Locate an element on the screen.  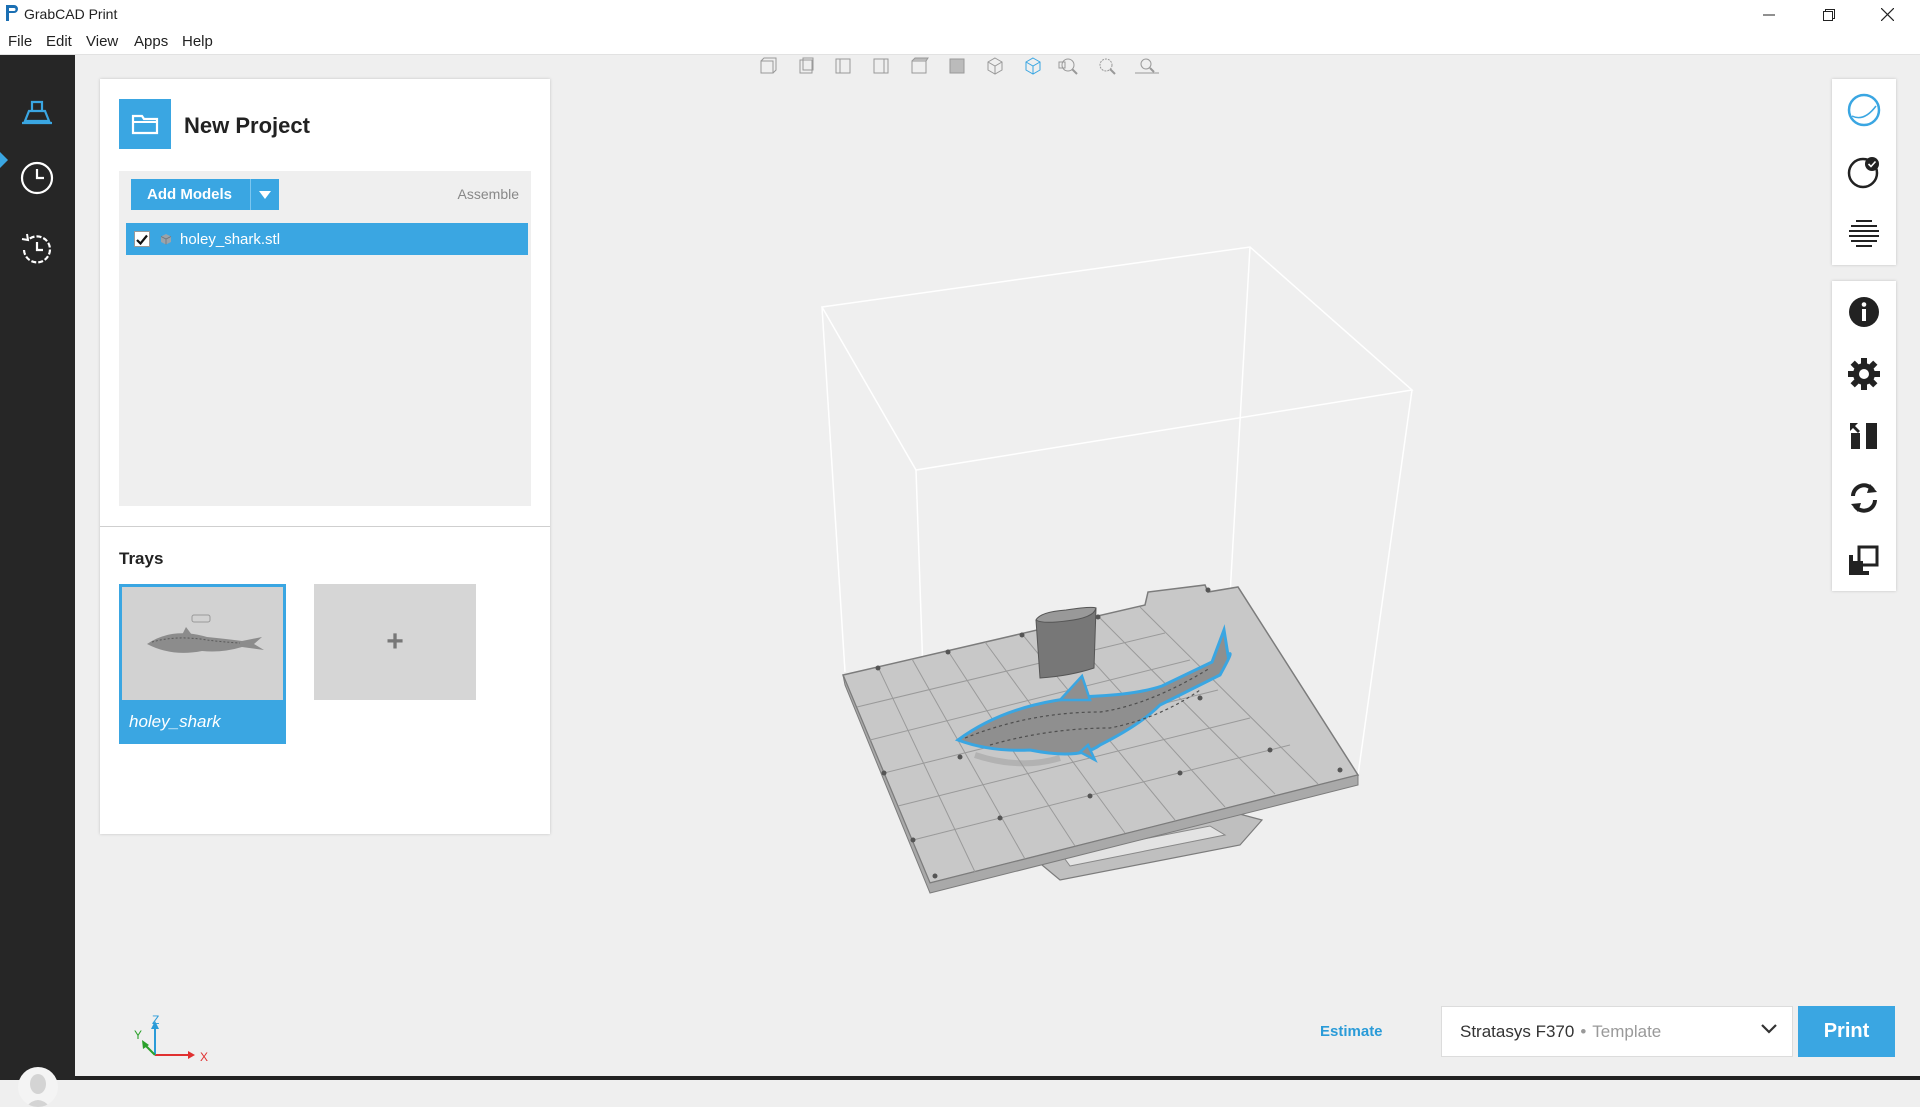
rotate-button is located at coordinates (1864, 498).